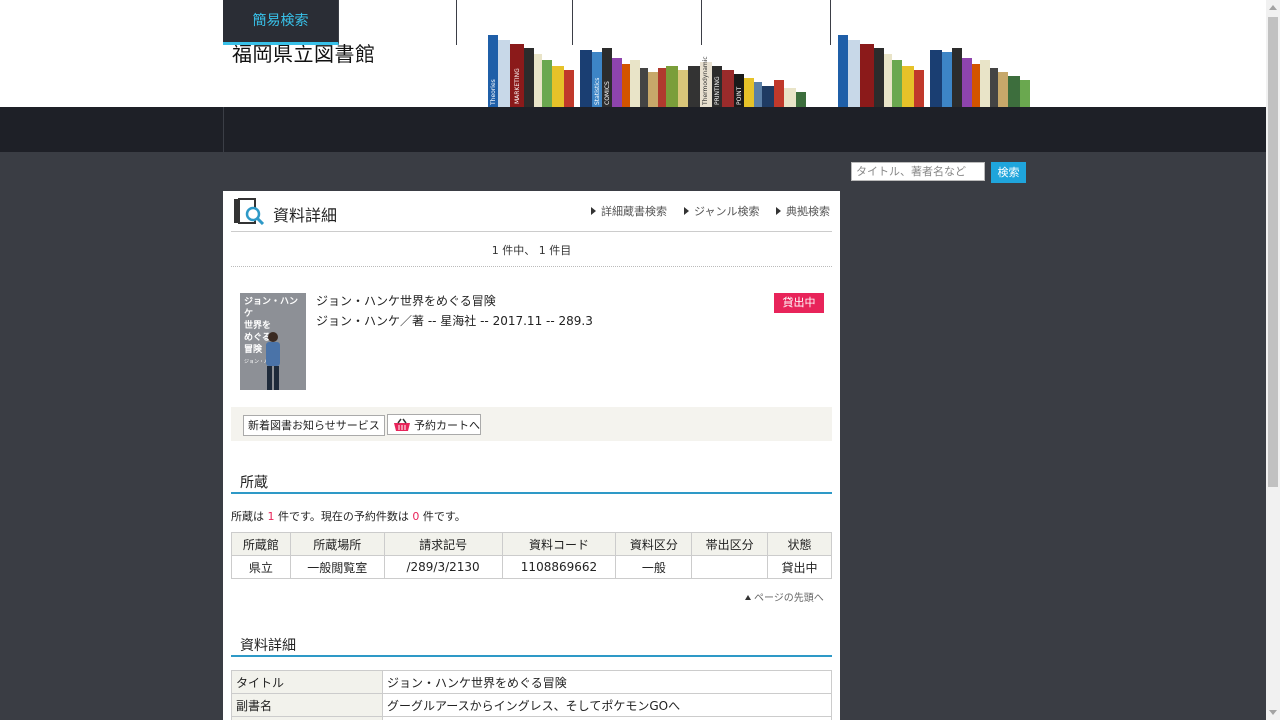 The image size is (1280, 720). What do you see at coordinates (281, 22) in the screenshot?
I see `nav-simple-search: 簡易検索` at bounding box center [281, 22].